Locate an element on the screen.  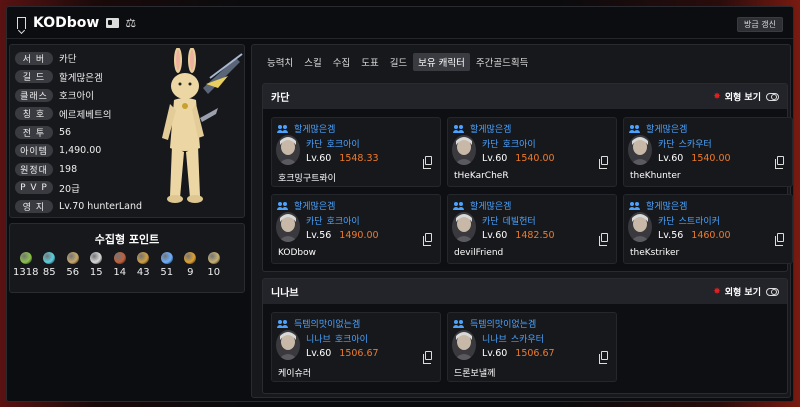
profile-label: 전 투 is located at coordinates (34, 132).